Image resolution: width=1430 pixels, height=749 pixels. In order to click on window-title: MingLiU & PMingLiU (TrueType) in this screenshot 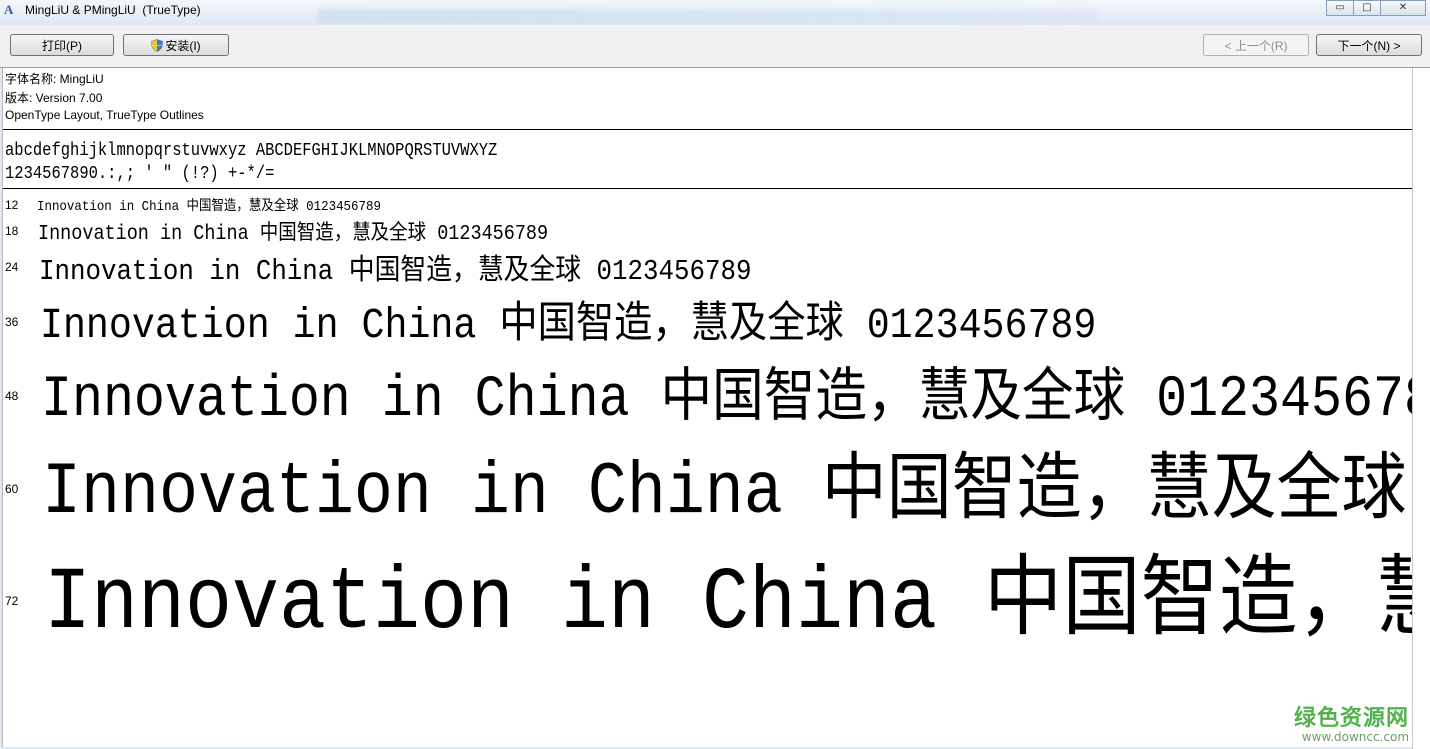, I will do `click(113, 10)`.